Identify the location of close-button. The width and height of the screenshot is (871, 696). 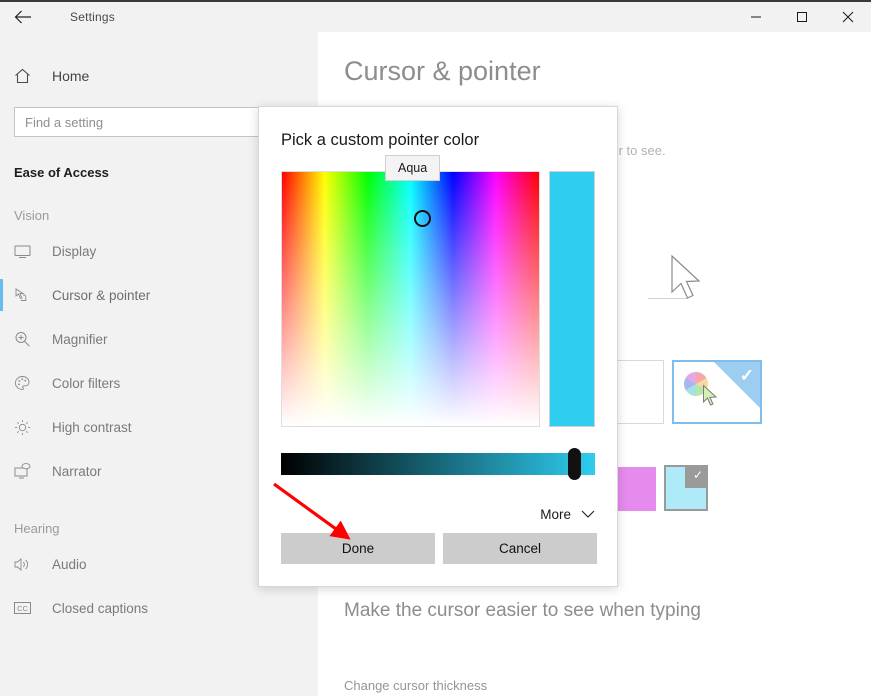
(848, 17).